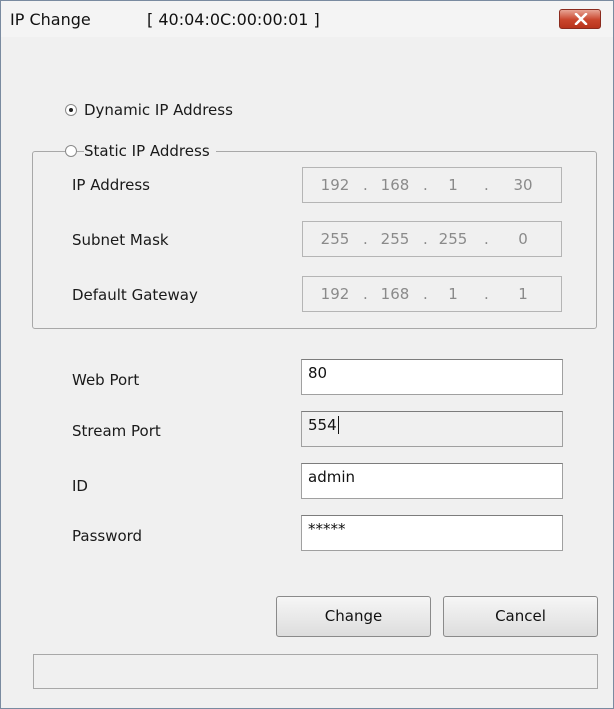  Describe the element at coordinates (353, 616) in the screenshot. I see `change-button: Change` at that location.